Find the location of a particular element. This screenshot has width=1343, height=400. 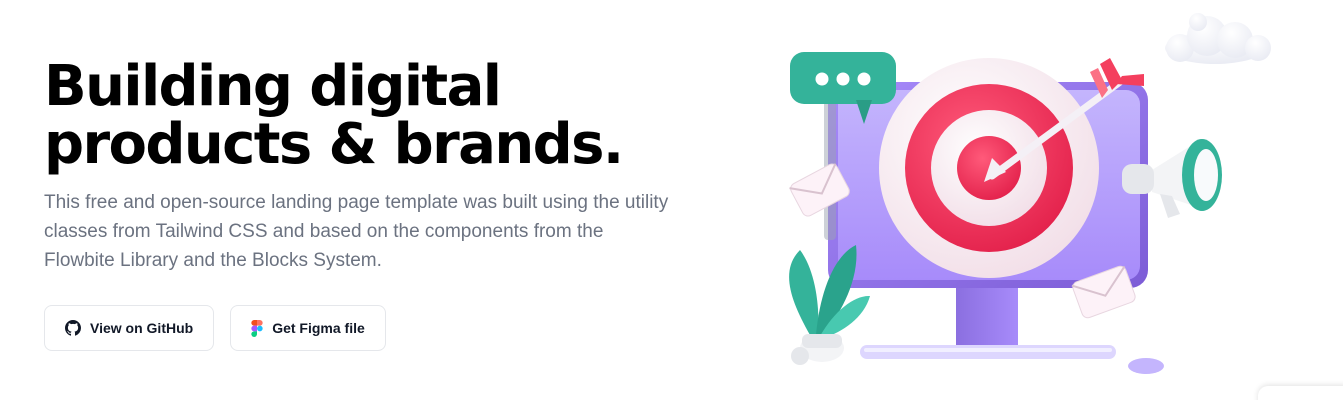

hero-title-line-1: Building digital is located at coordinates (273, 86).